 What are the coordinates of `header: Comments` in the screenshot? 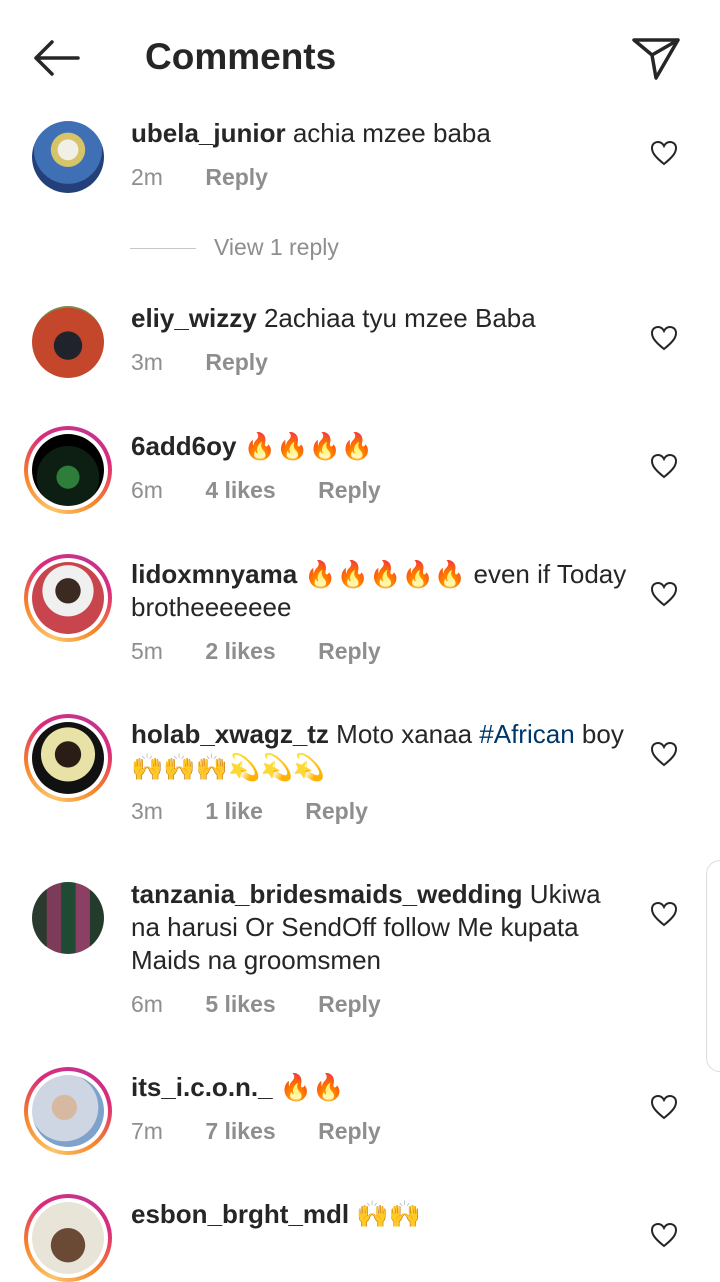 It's located at (360, 56).